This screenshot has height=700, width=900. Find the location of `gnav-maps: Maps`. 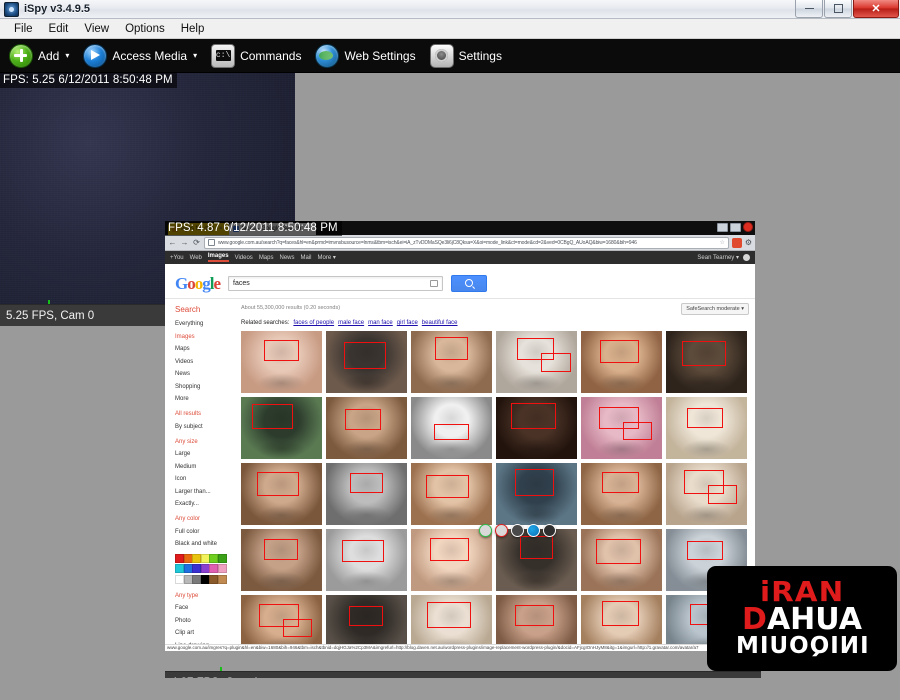

gnav-maps: Maps is located at coordinates (266, 258).